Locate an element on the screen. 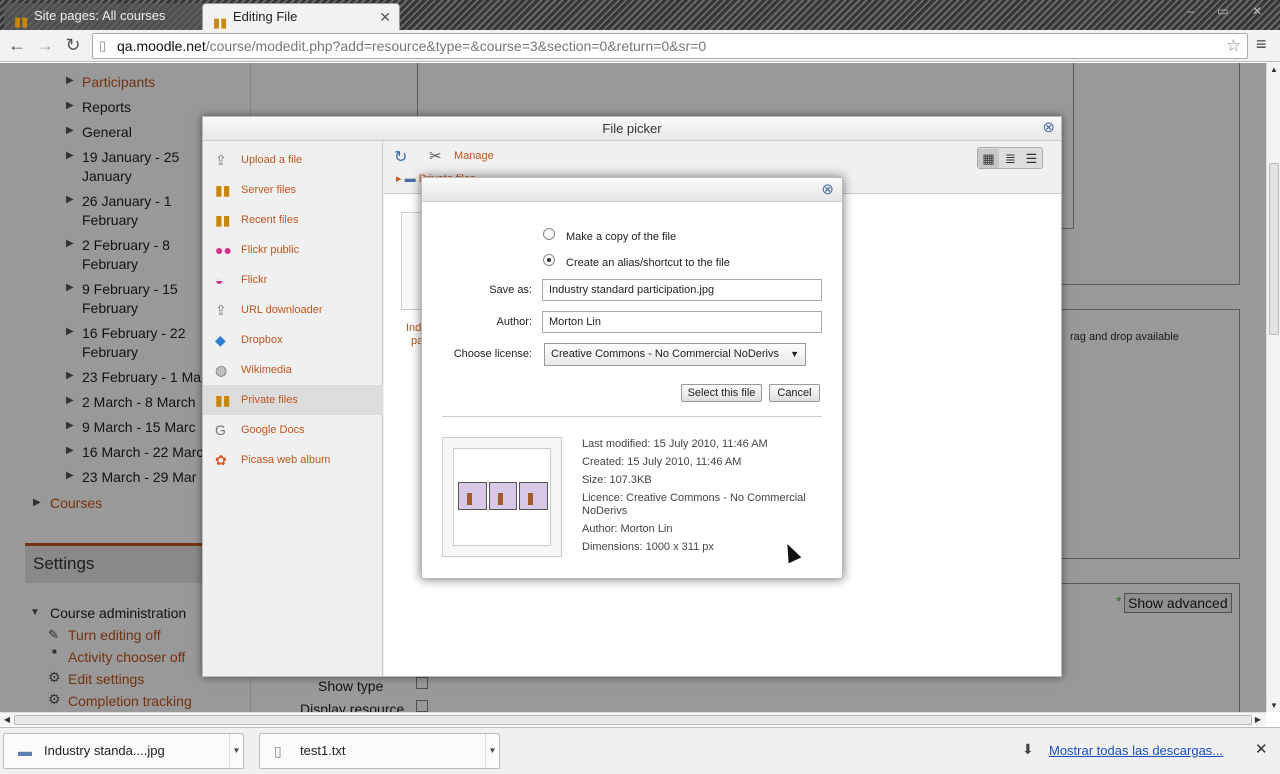 This screenshot has width=1280, height=774. repo-dropbox: ◆ Dropbox is located at coordinates (293, 340).